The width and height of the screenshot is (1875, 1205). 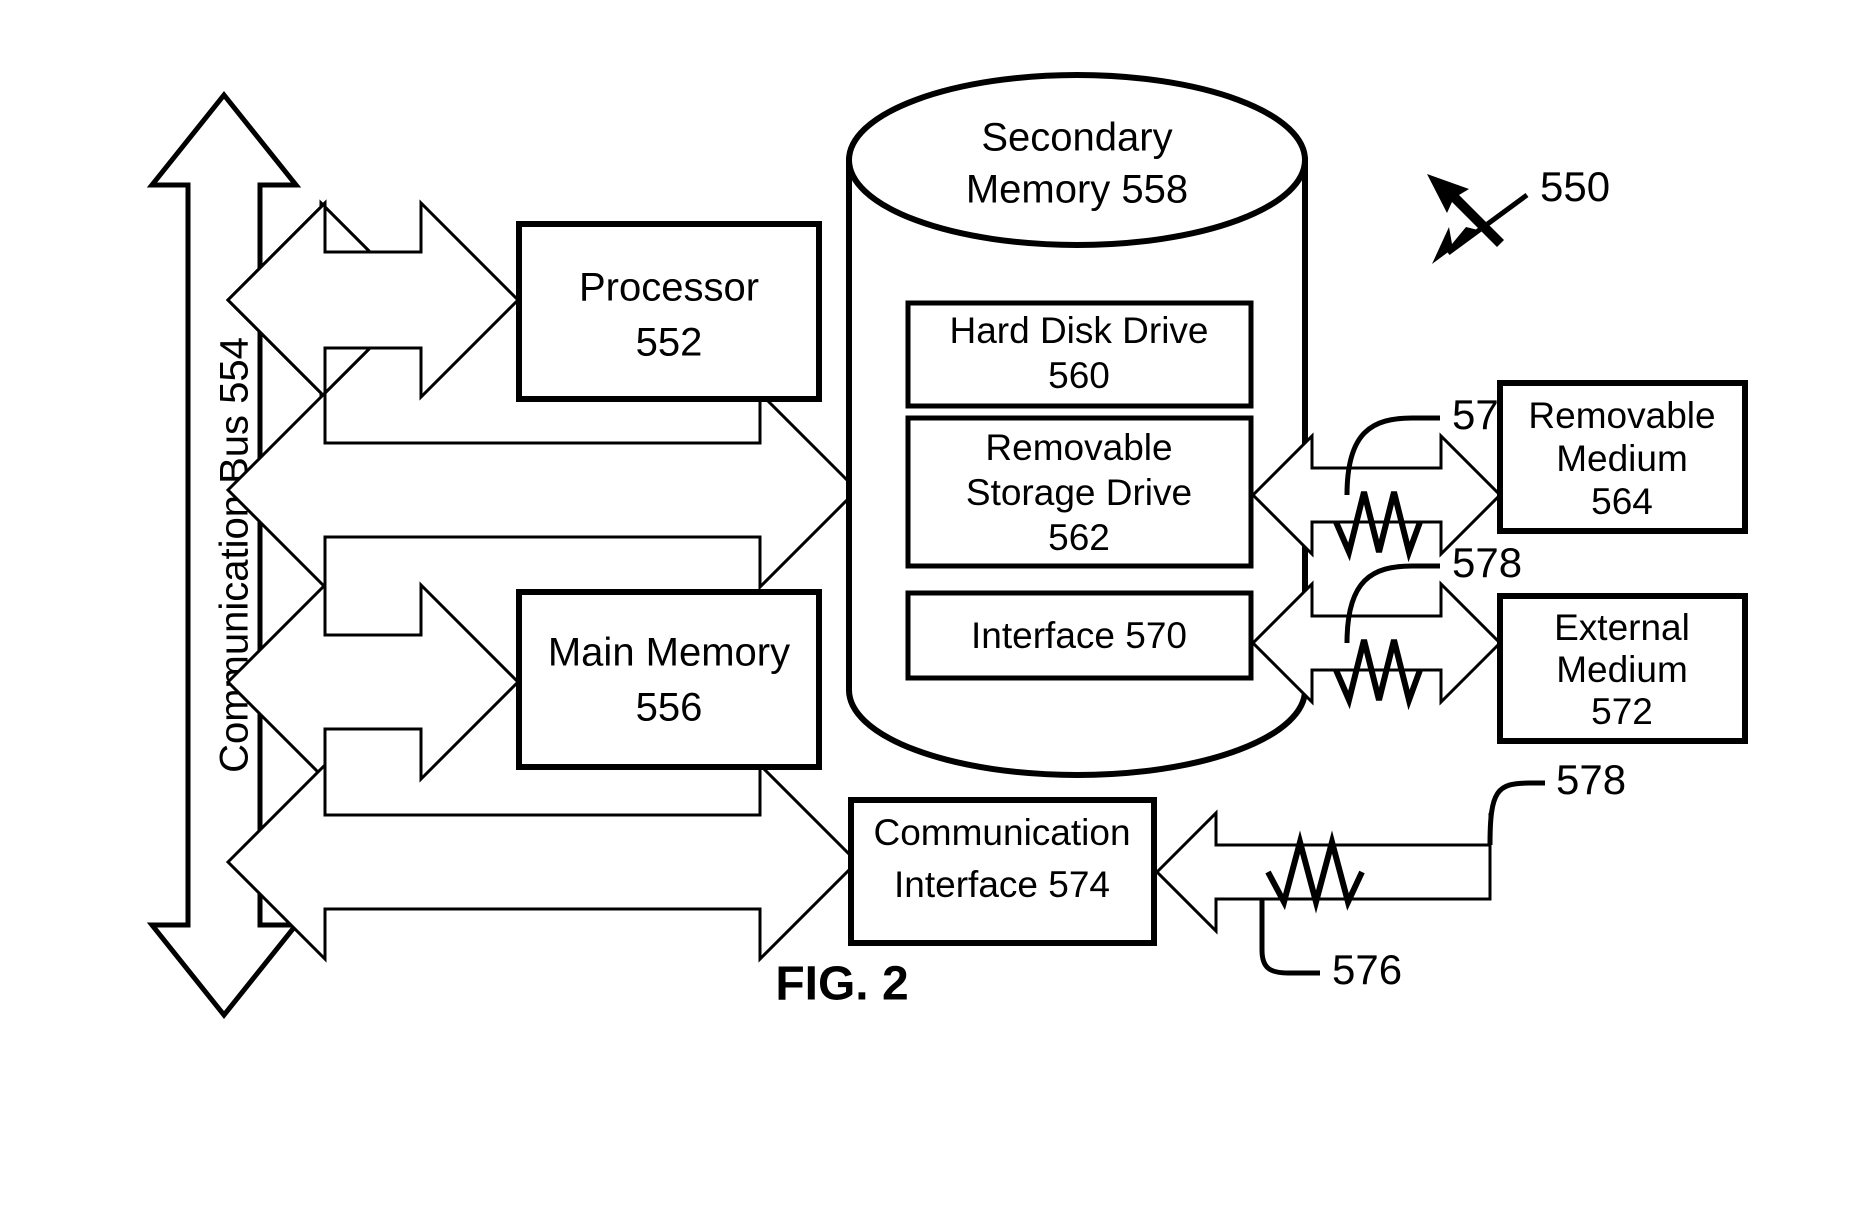 I want to click on bus-to-processor-connector, so click(x=373, y=300).